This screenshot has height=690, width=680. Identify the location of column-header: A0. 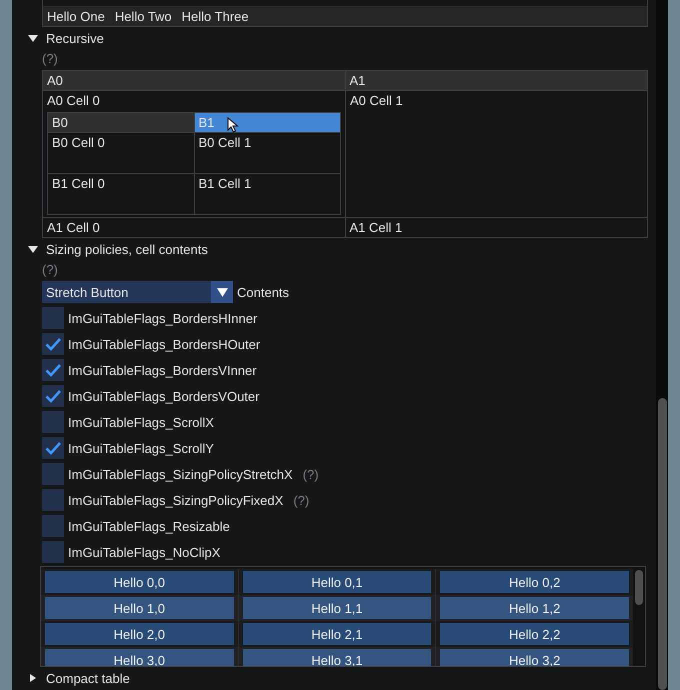
(193, 80).